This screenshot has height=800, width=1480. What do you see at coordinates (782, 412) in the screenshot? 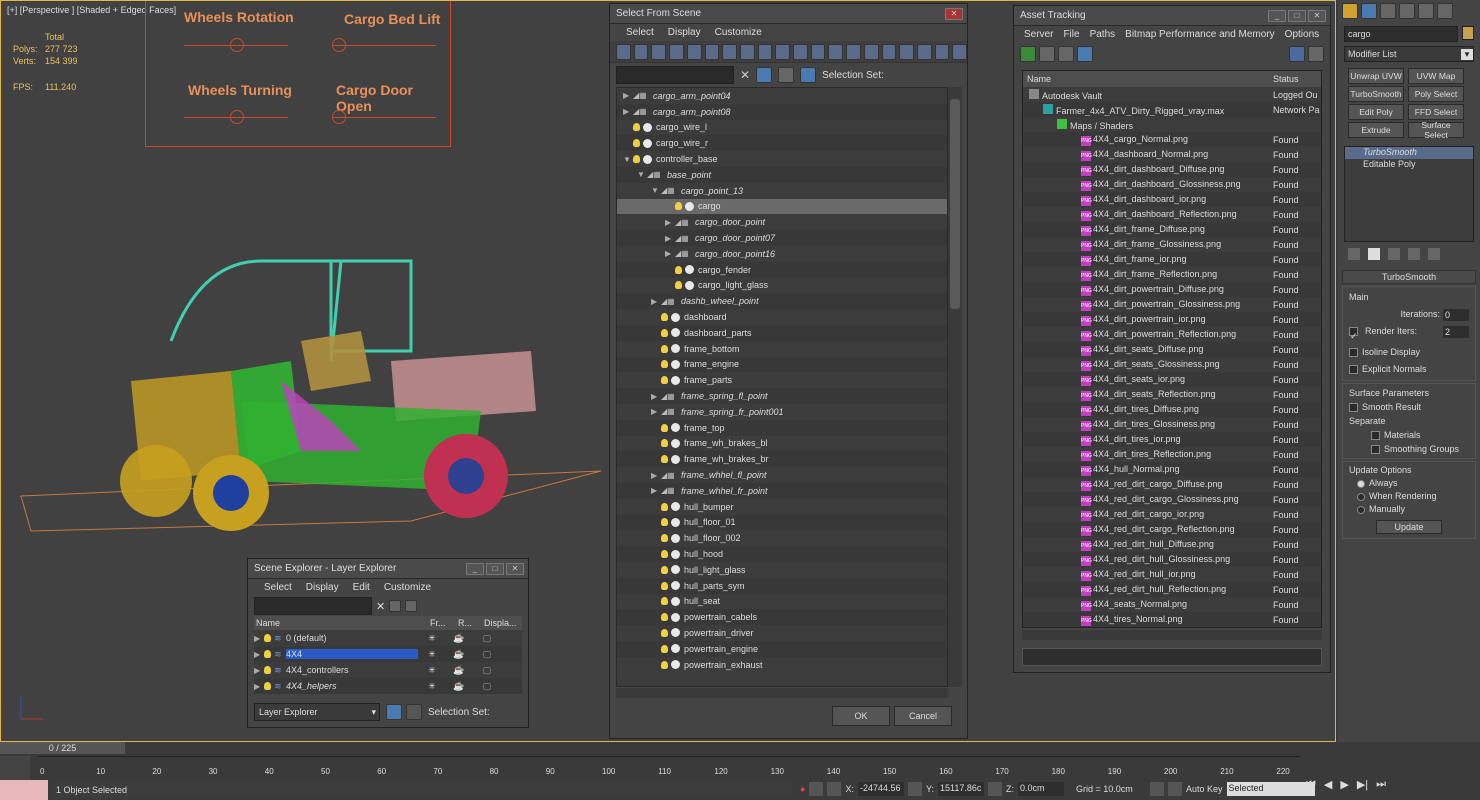
I see `scene-list-item: ▶ ◢▦ frame_spring_fr_point001` at bounding box center [782, 412].